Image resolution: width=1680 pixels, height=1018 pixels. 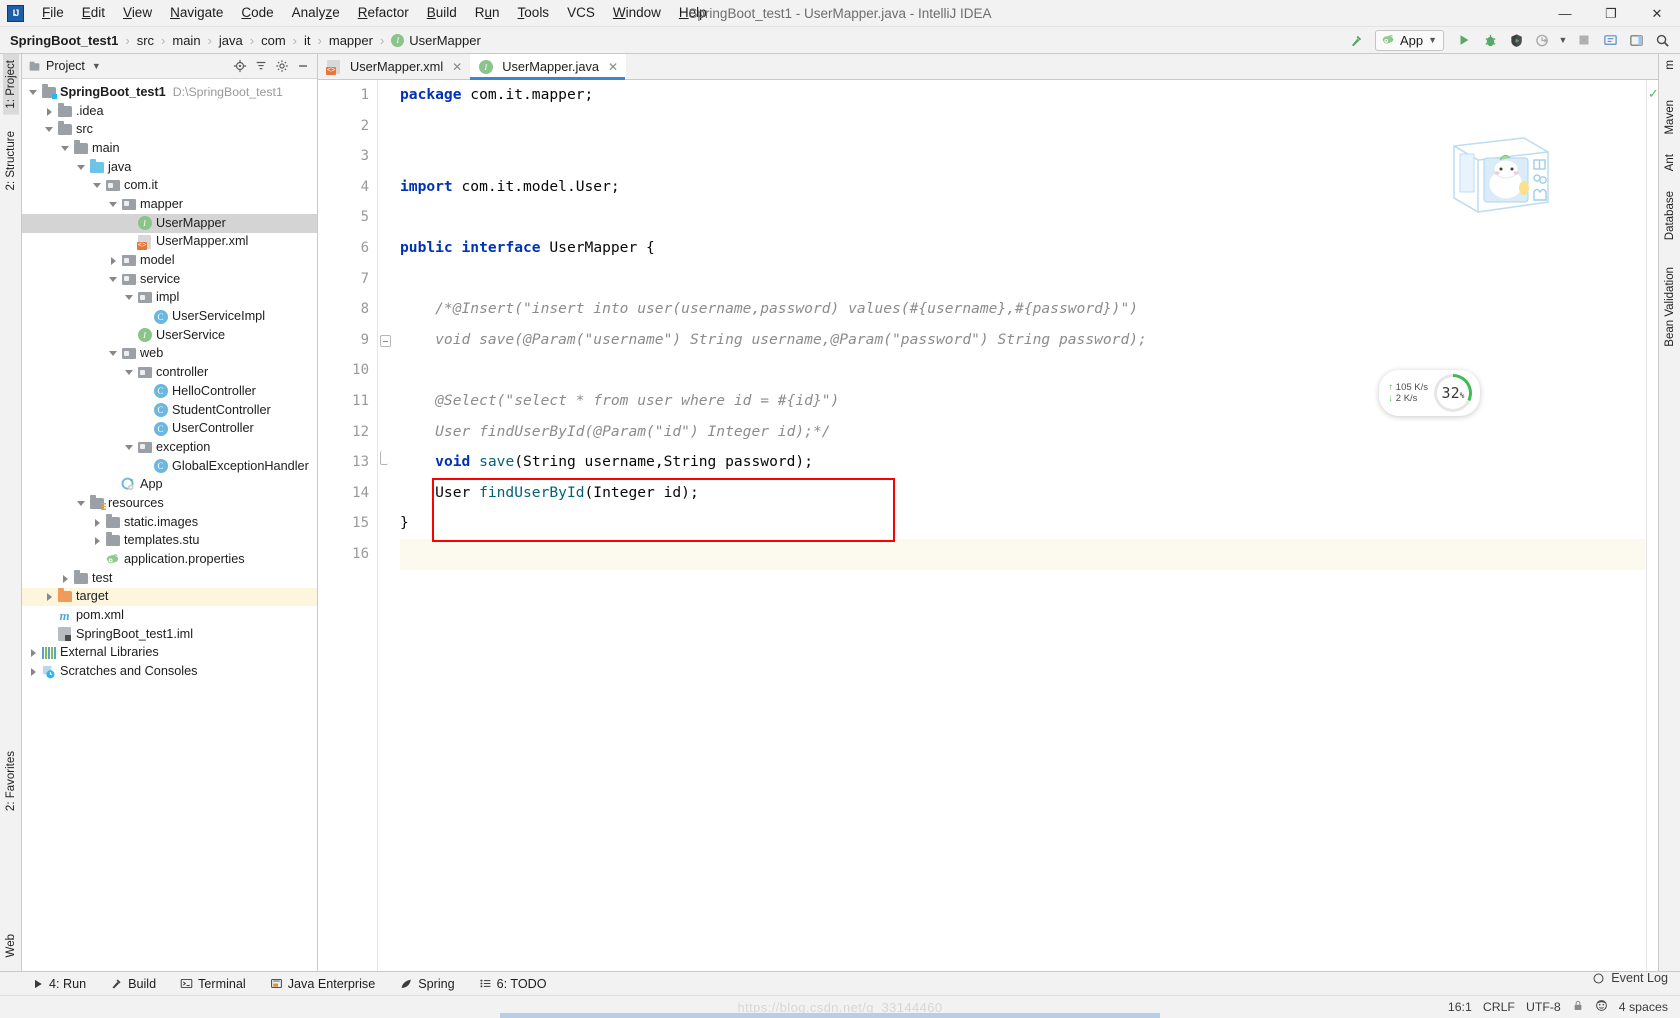 I want to click on profiler-icon, so click(x=1542, y=40).